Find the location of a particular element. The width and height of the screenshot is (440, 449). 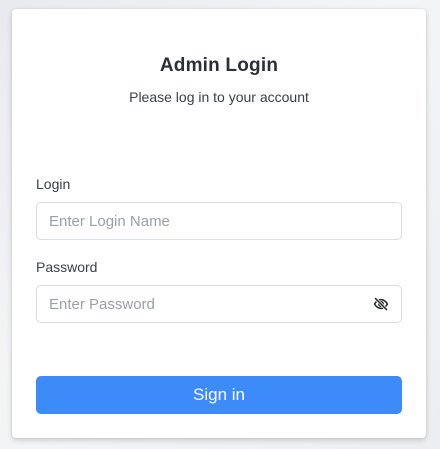

password-field is located at coordinates (219, 304).